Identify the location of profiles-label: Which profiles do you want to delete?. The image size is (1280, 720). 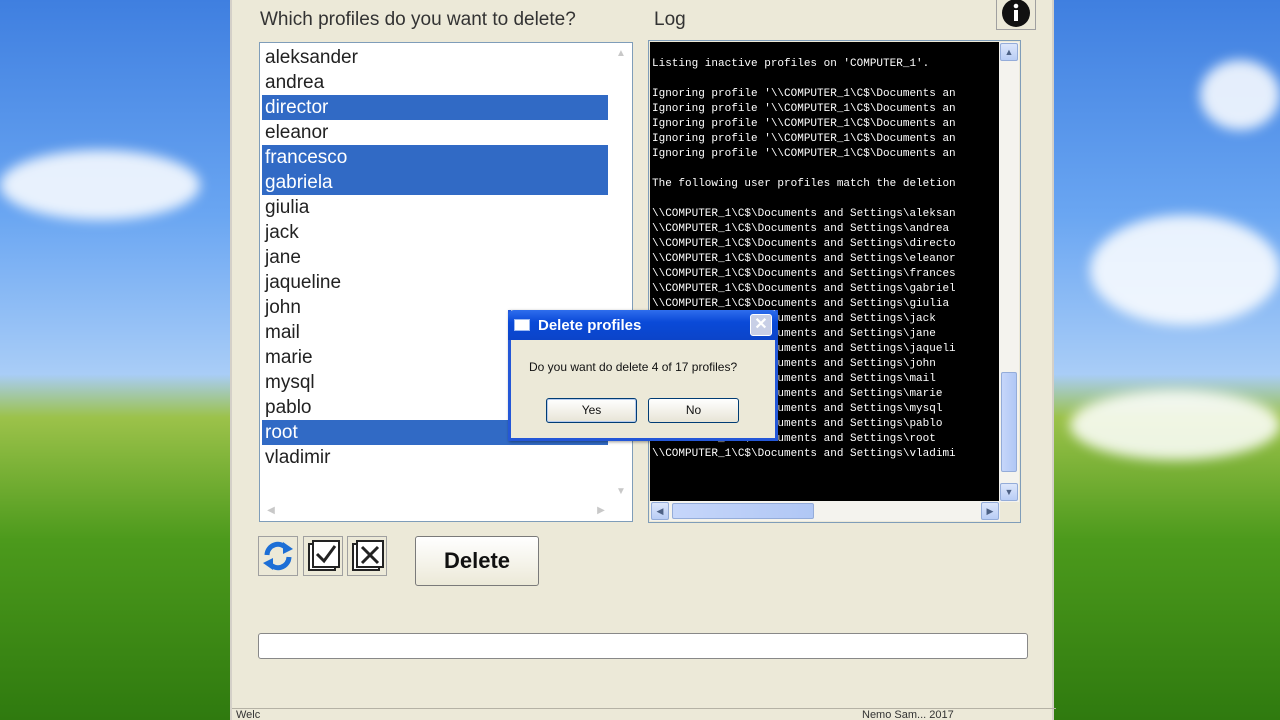
(418, 19).